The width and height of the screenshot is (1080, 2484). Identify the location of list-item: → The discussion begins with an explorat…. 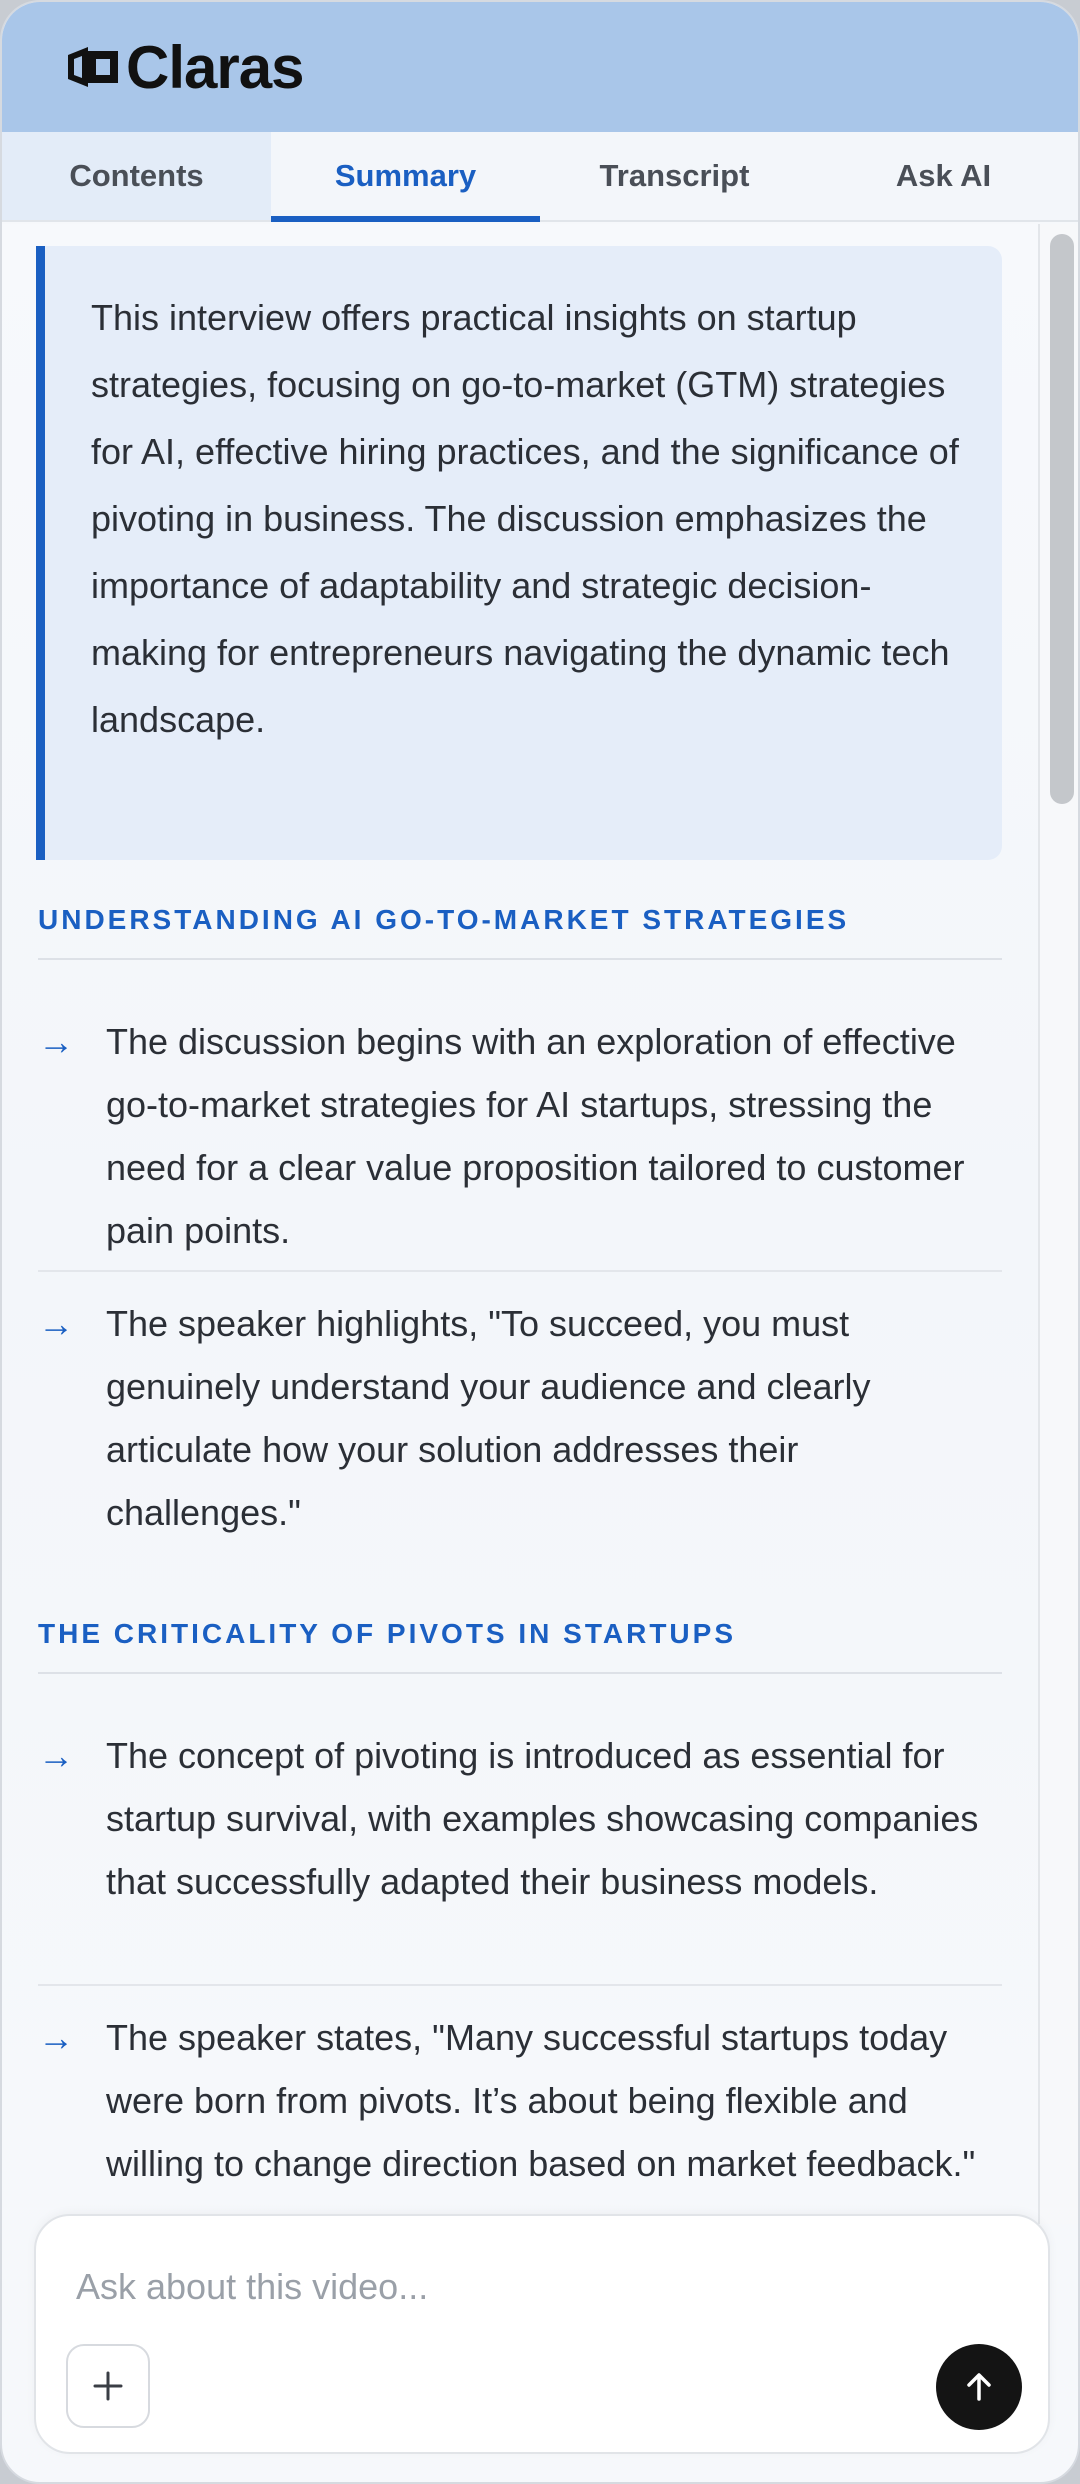
(520, 1136).